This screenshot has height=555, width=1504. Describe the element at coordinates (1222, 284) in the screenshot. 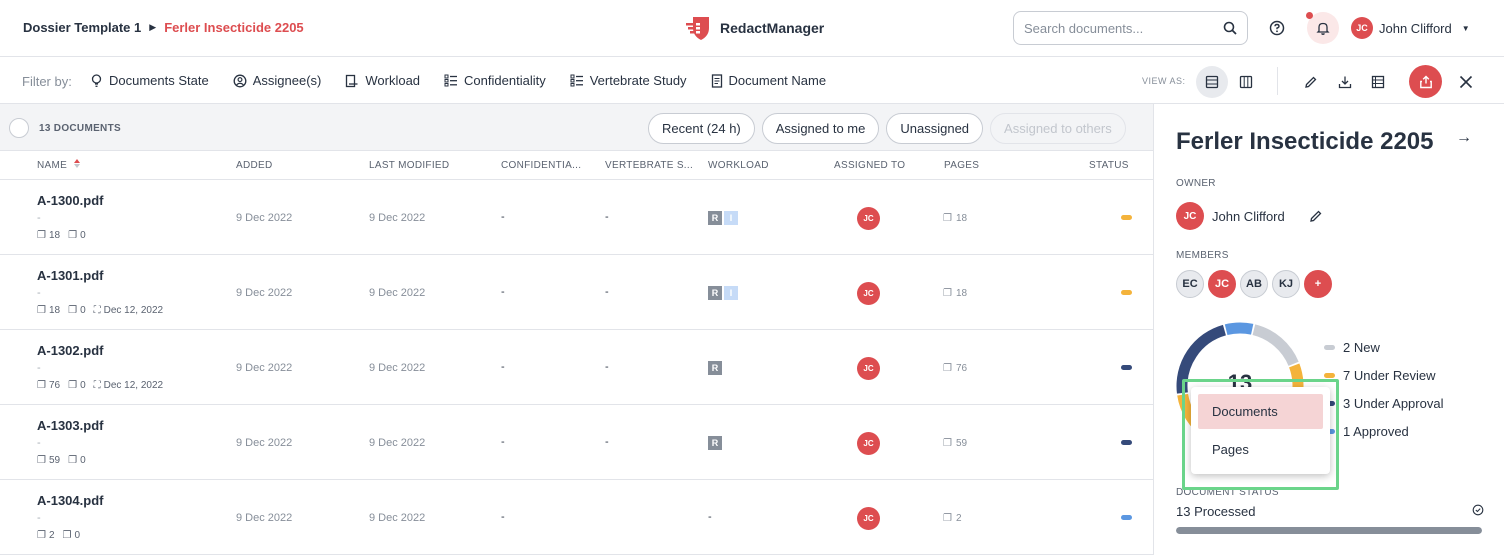

I see `member-avatar: JC` at that location.